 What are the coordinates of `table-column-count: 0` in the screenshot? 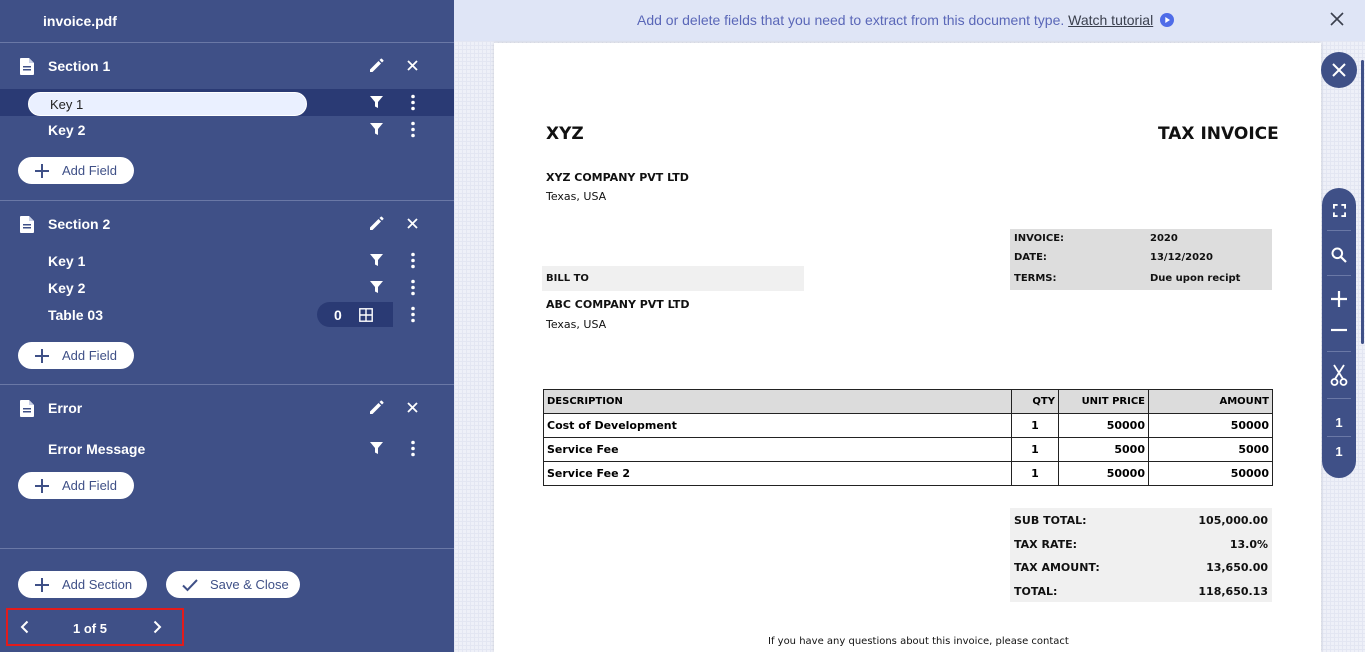 It's located at (355, 314).